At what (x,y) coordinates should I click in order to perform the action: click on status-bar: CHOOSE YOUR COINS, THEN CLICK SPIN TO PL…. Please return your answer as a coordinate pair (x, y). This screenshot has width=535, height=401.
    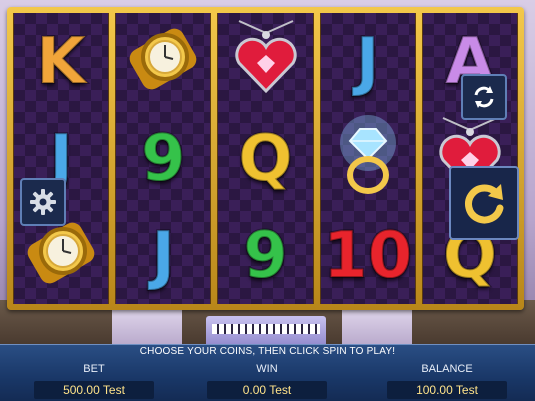
    Looking at the image, I should click on (267, 372).